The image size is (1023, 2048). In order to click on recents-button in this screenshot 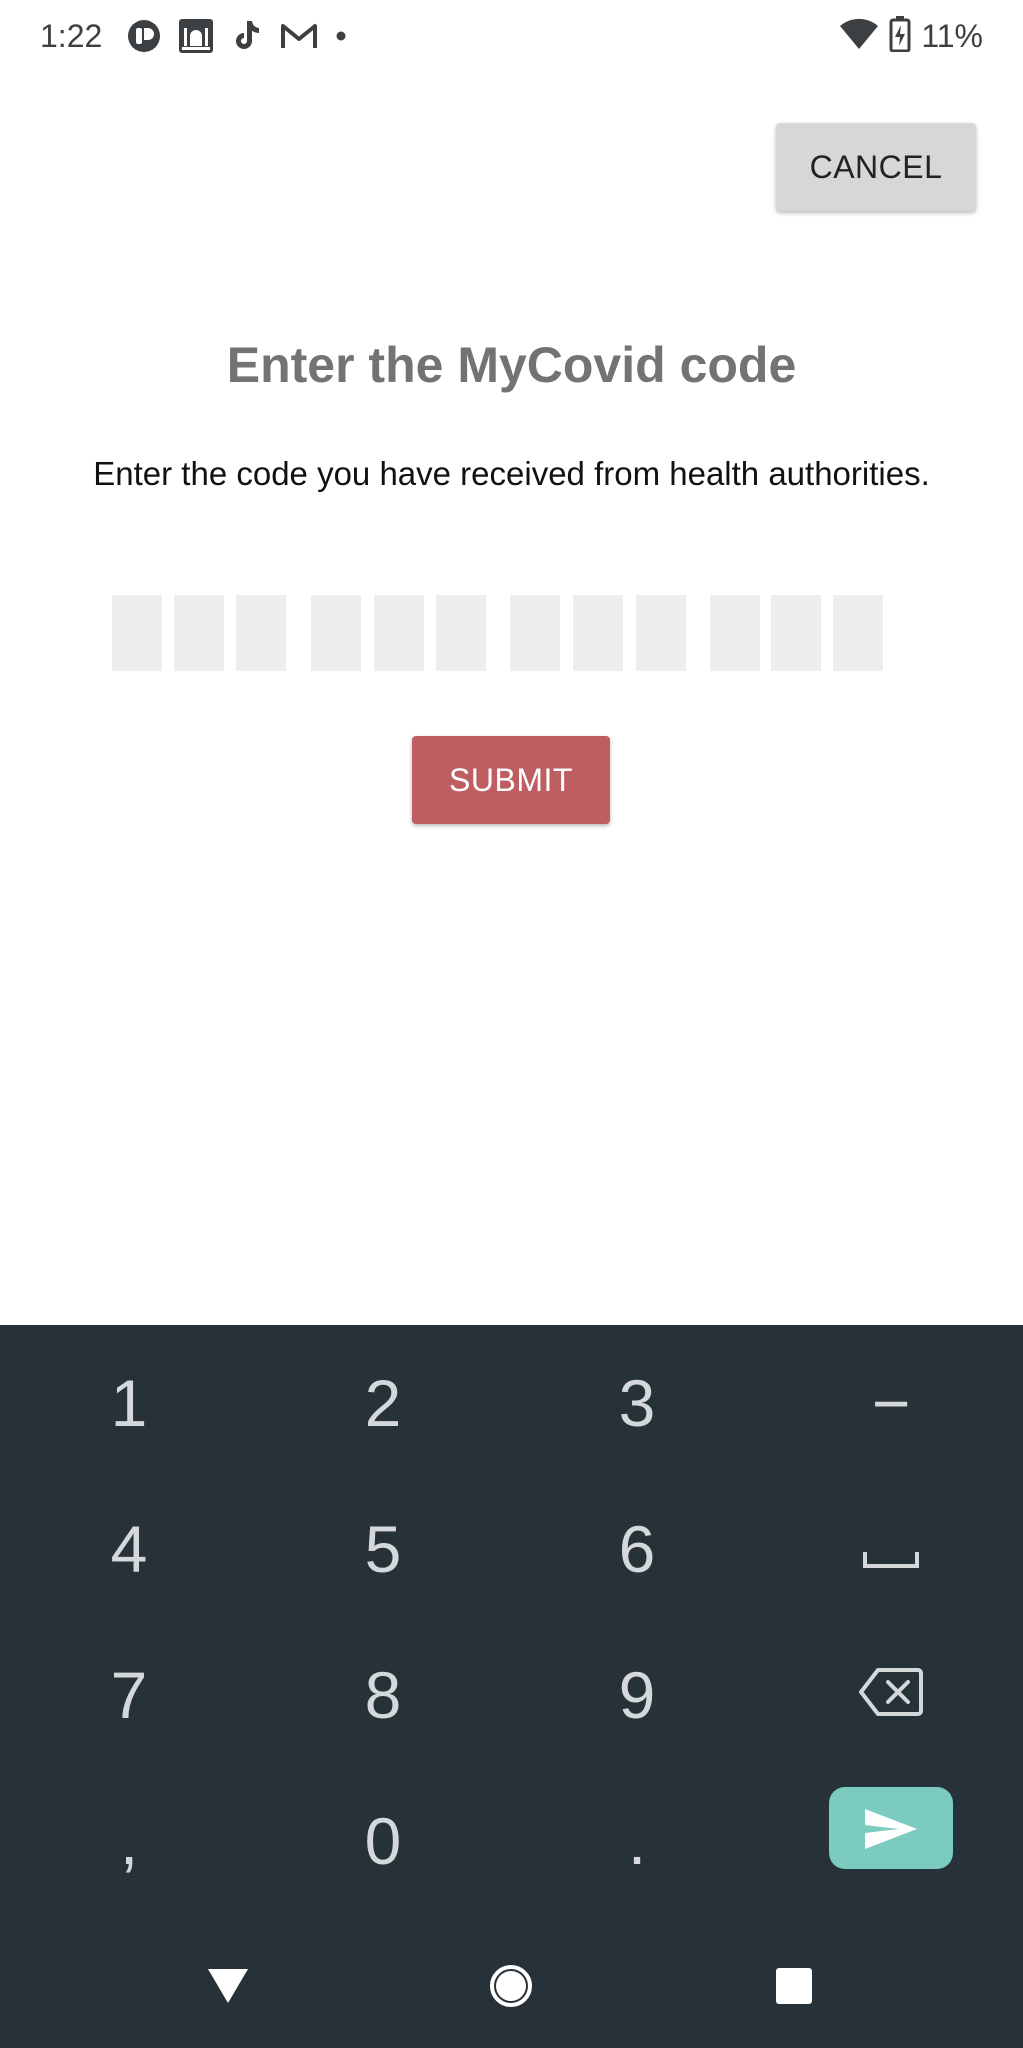, I will do `click(794, 1988)`.